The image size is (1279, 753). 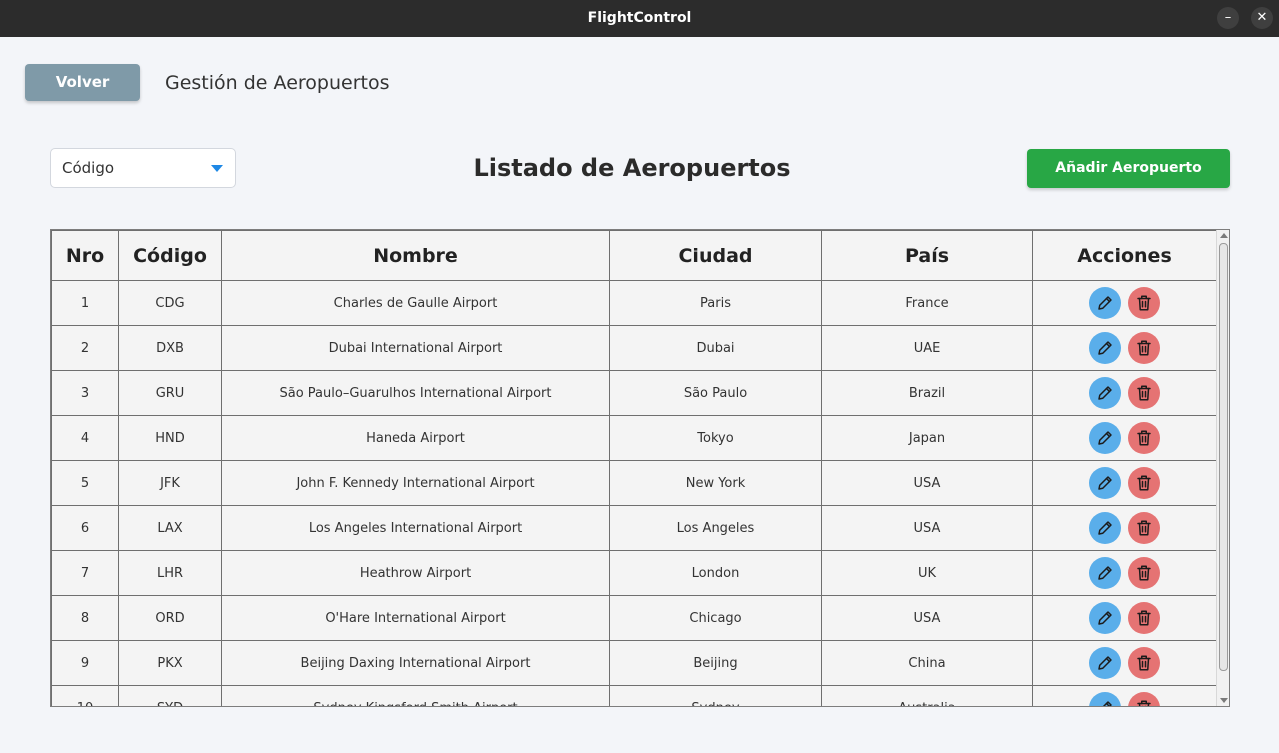 What do you see at coordinates (85, 255) in the screenshot?
I see `column-header-nro: Nro` at bounding box center [85, 255].